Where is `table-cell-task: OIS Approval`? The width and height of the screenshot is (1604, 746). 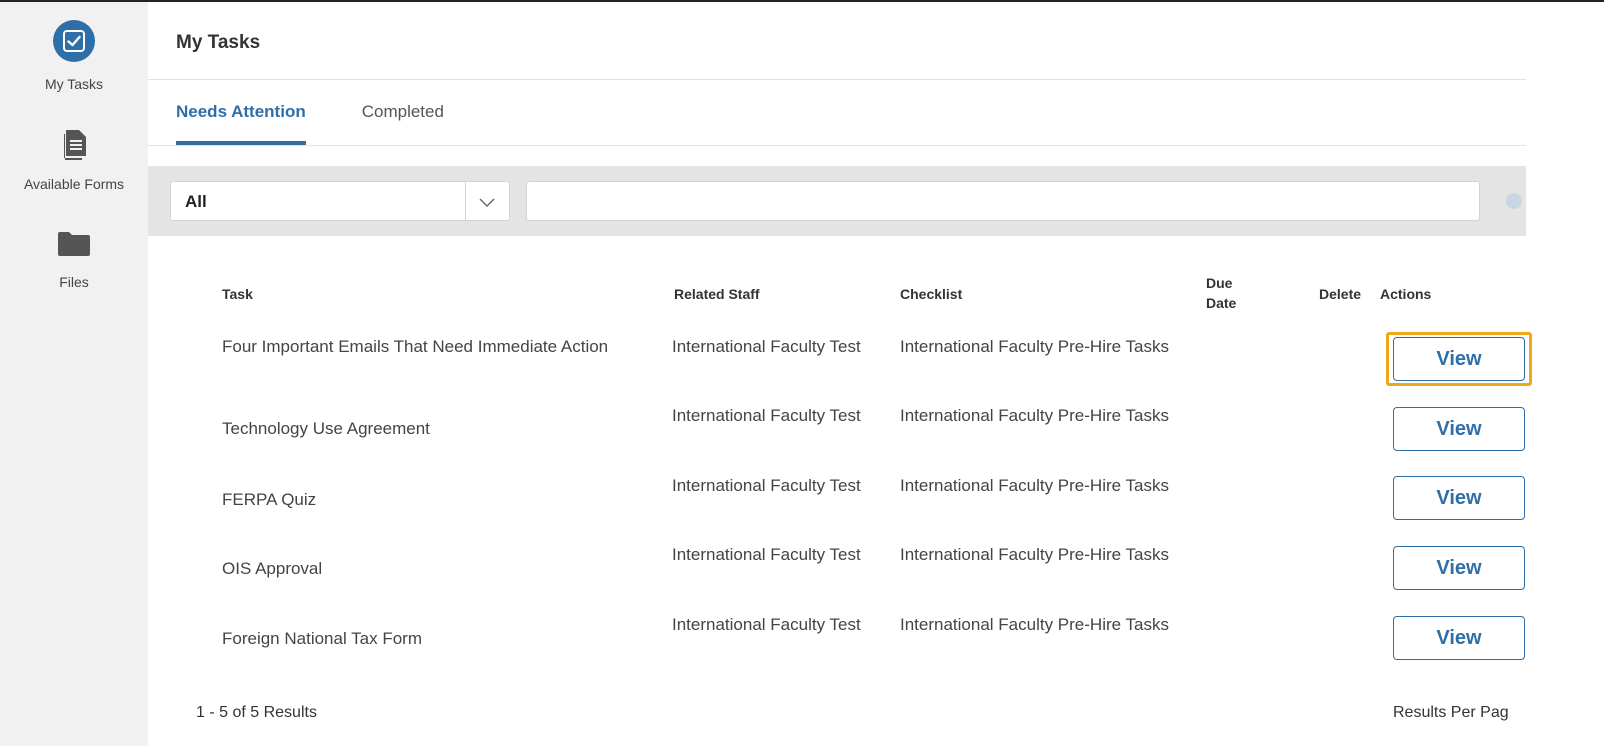
table-cell-task: OIS Approval is located at coordinates (272, 568).